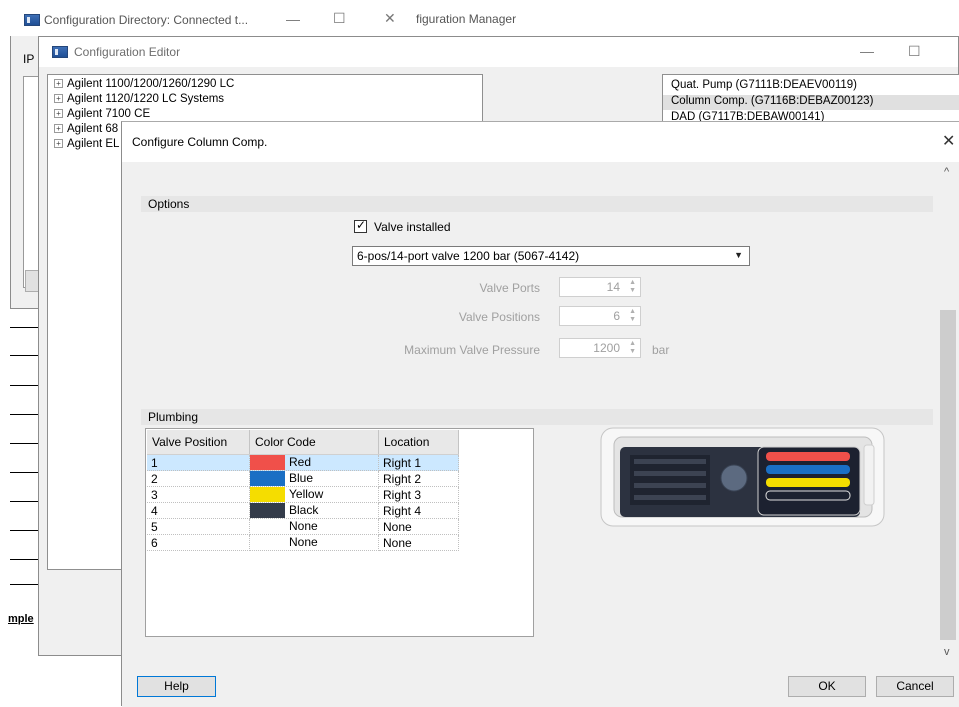 The width and height of the screenshot is (959, 707). Describe the element at coordinates (947, 652) in the screenshot. I see `scroll-down-icon: v` at that location.